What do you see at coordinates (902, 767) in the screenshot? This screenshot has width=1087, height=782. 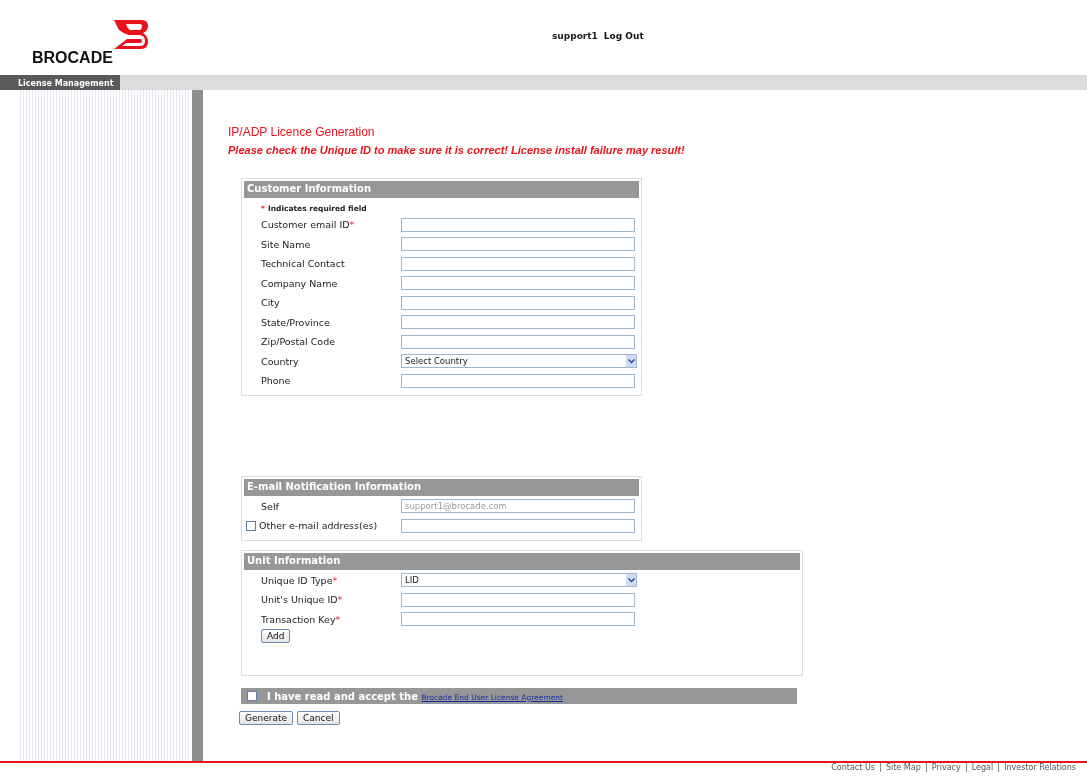 I see `footer-link: Site Map` at bounding box center [902, 767].